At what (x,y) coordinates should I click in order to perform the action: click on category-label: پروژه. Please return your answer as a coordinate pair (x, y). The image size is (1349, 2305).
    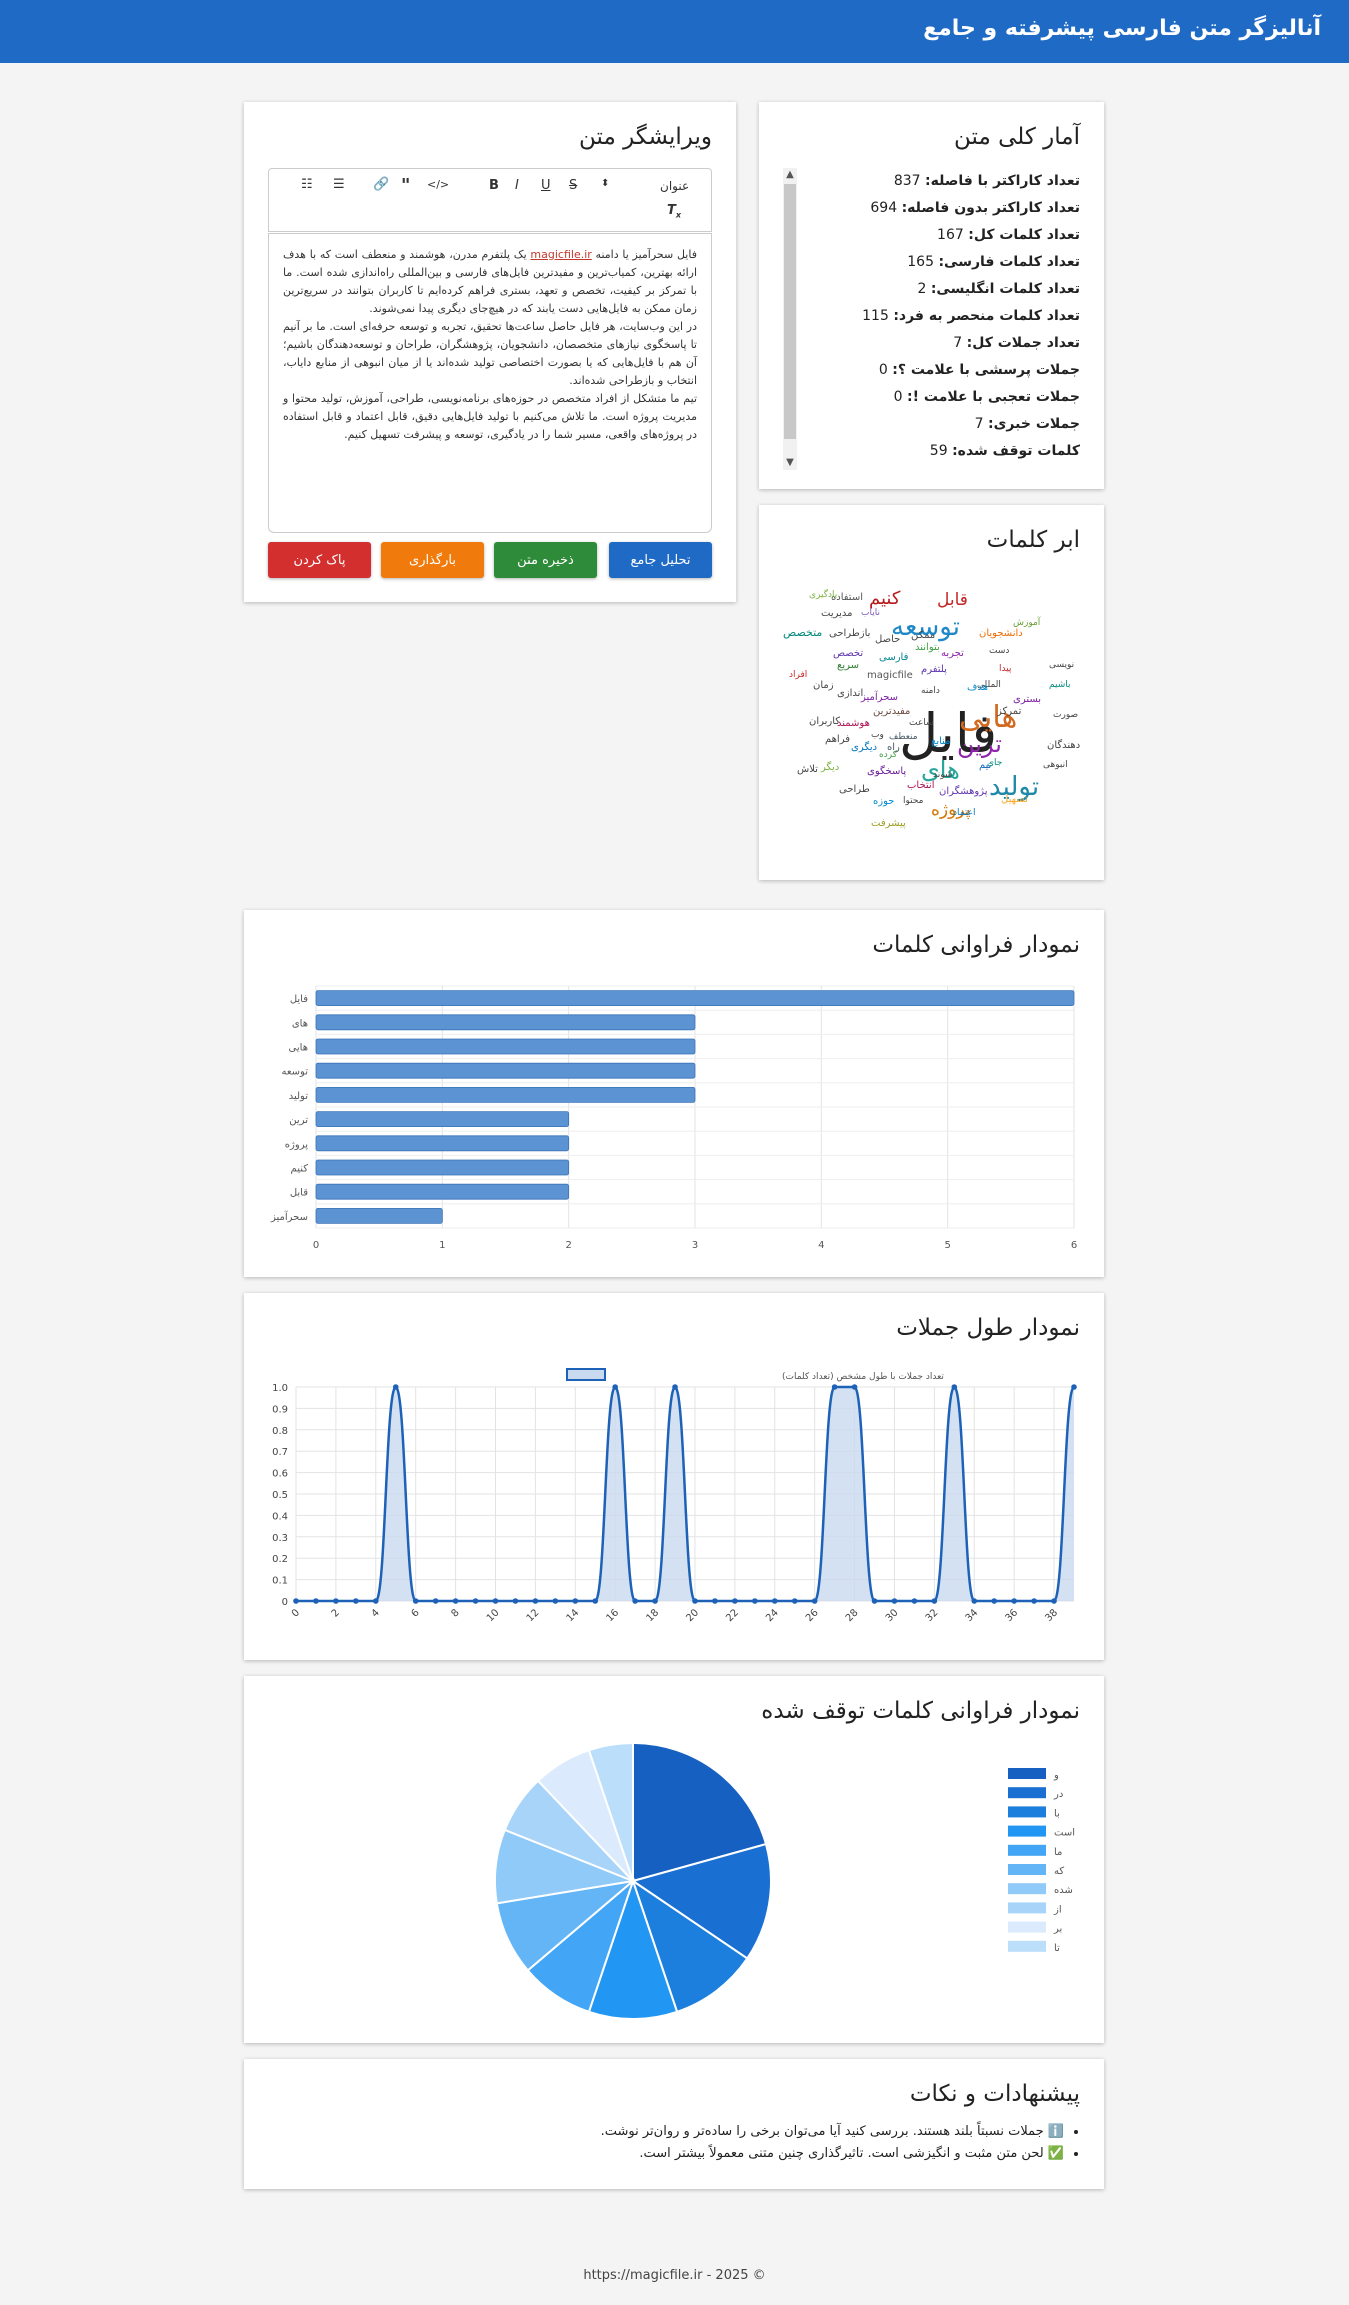
    Looking at the image, I should click on (296, 1144).